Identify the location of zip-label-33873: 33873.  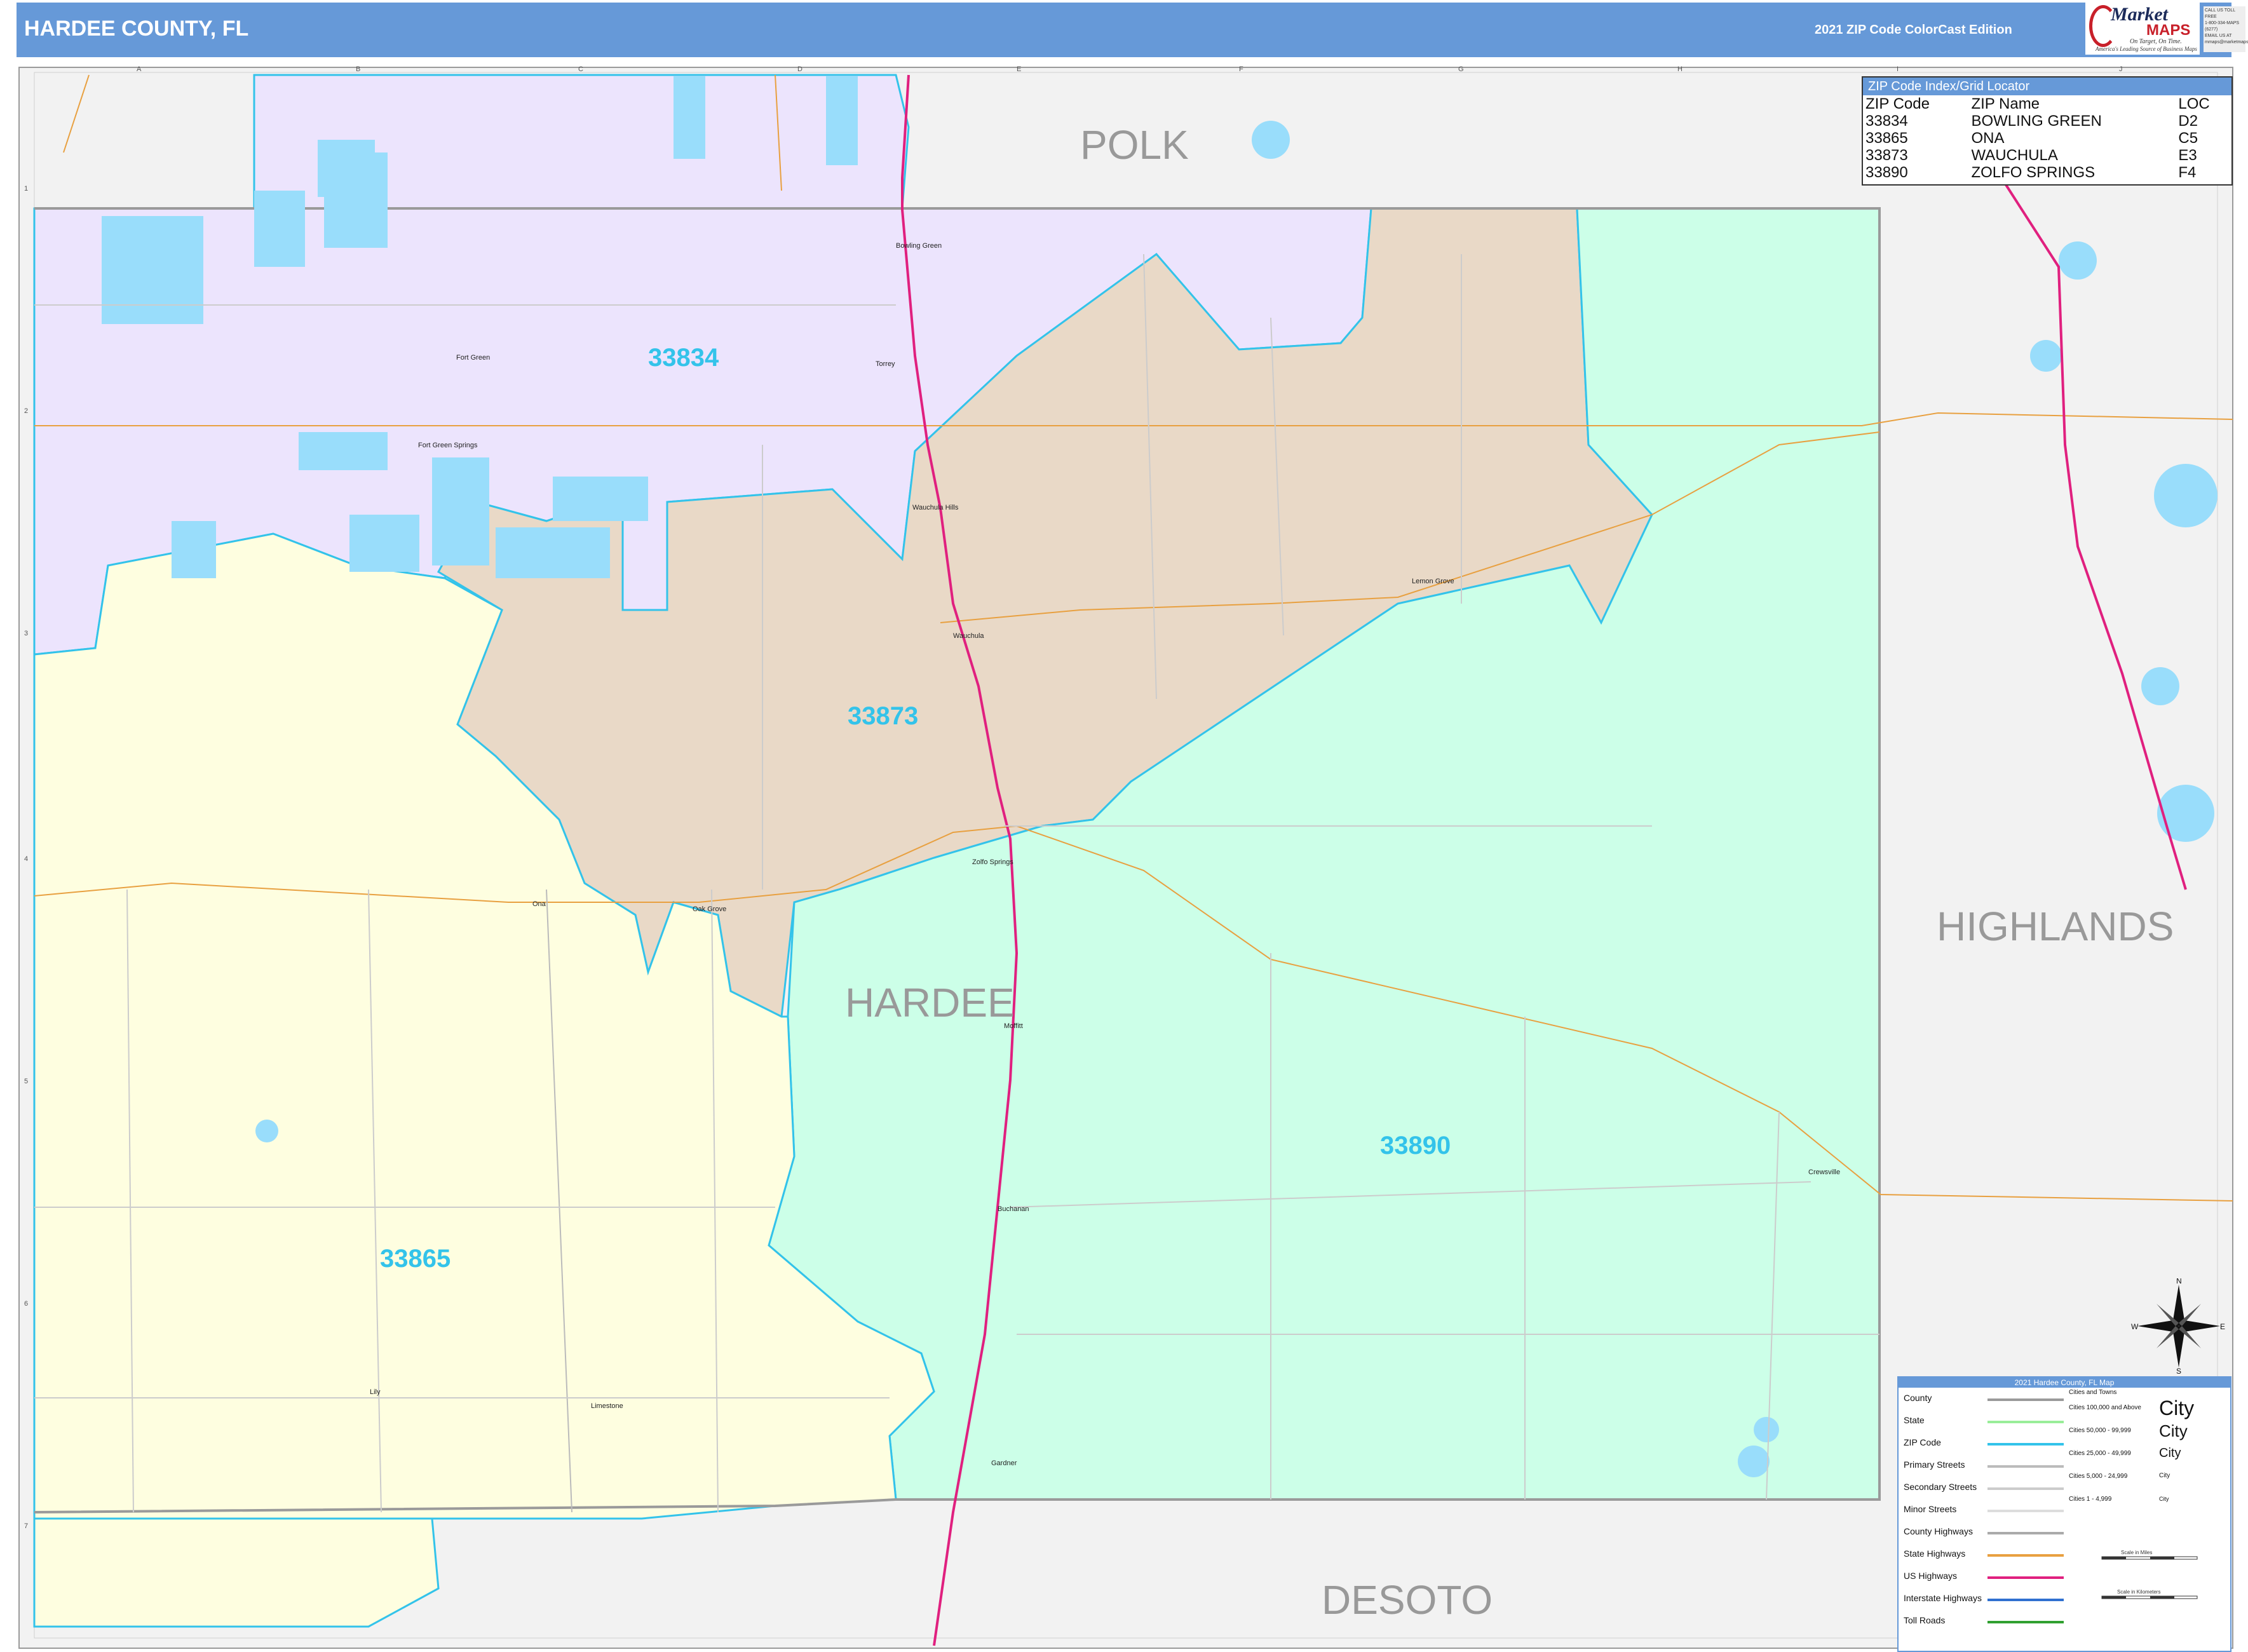
(883, 716).